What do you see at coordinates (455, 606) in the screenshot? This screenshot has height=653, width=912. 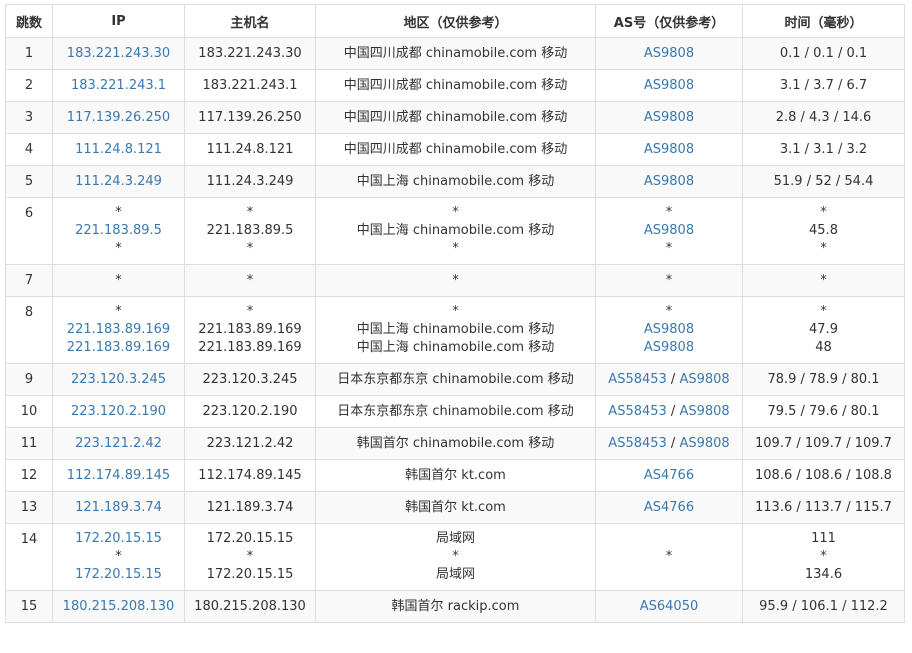 I see `region-cell: 韩国首尔 rackip.com` at bounding box center [455, 606].